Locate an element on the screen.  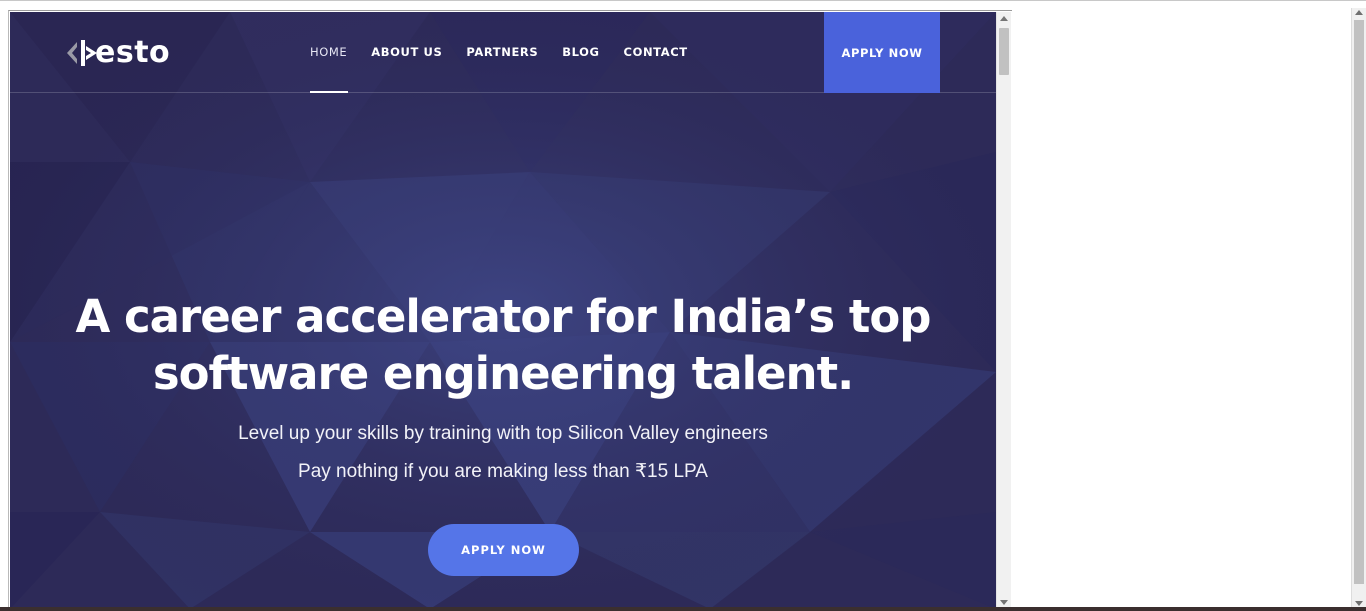
hero-title-line-1: A career accelerator for India’s top is located at coordinates (503, 316).